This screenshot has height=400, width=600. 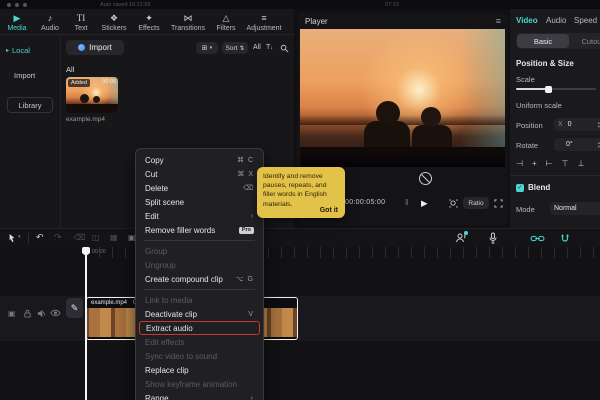 I want to click on sort-button: Sort ⇅, so click(x=235, y=48).